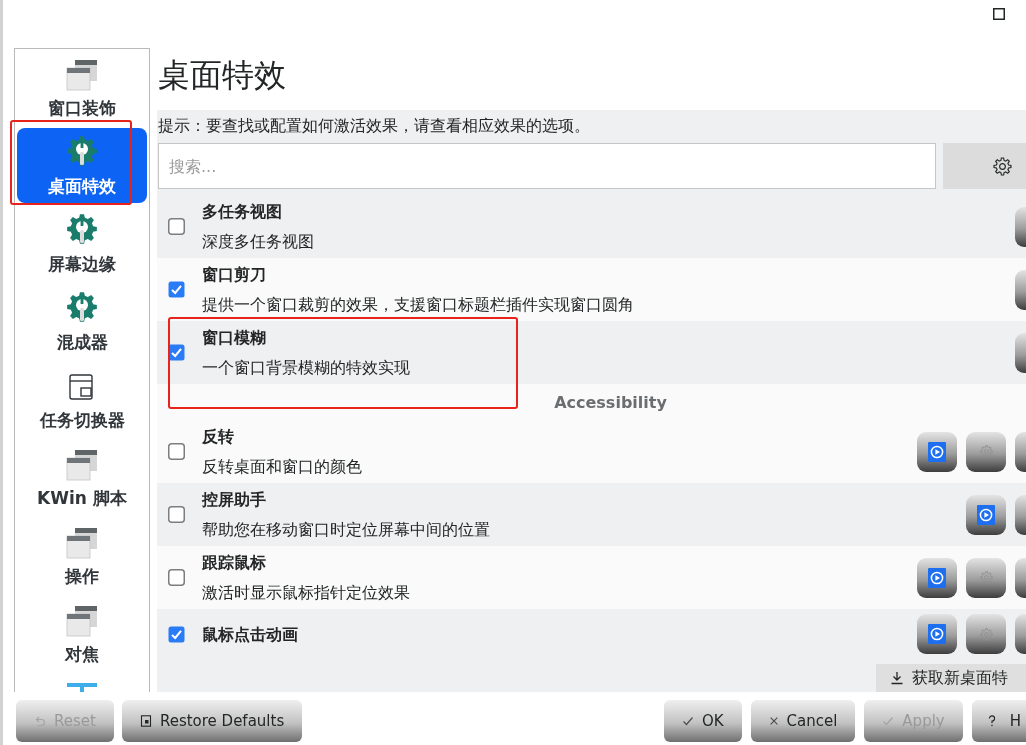 The width and height of the screenshot is (1026, 745). What do you see at coordinates (346, 529) in the screenshot?
I see `effect-description: 帮助您在移动窗口时定位屏幕中间的位置` at bounding box center [346, 529].